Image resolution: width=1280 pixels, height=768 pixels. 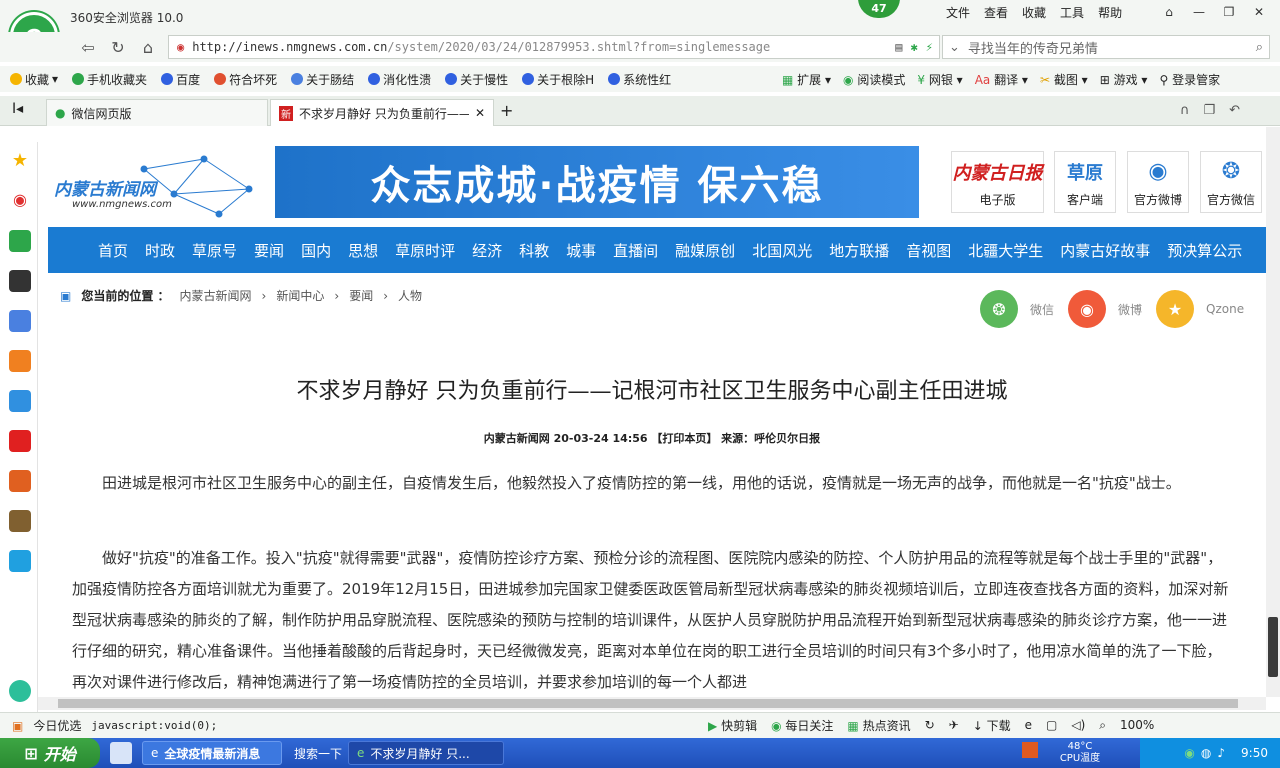 What do you see at coordinates (20, 161) in the screenshot?
I see `favorites-star-icon: ★` at bounding box center [20, 161].